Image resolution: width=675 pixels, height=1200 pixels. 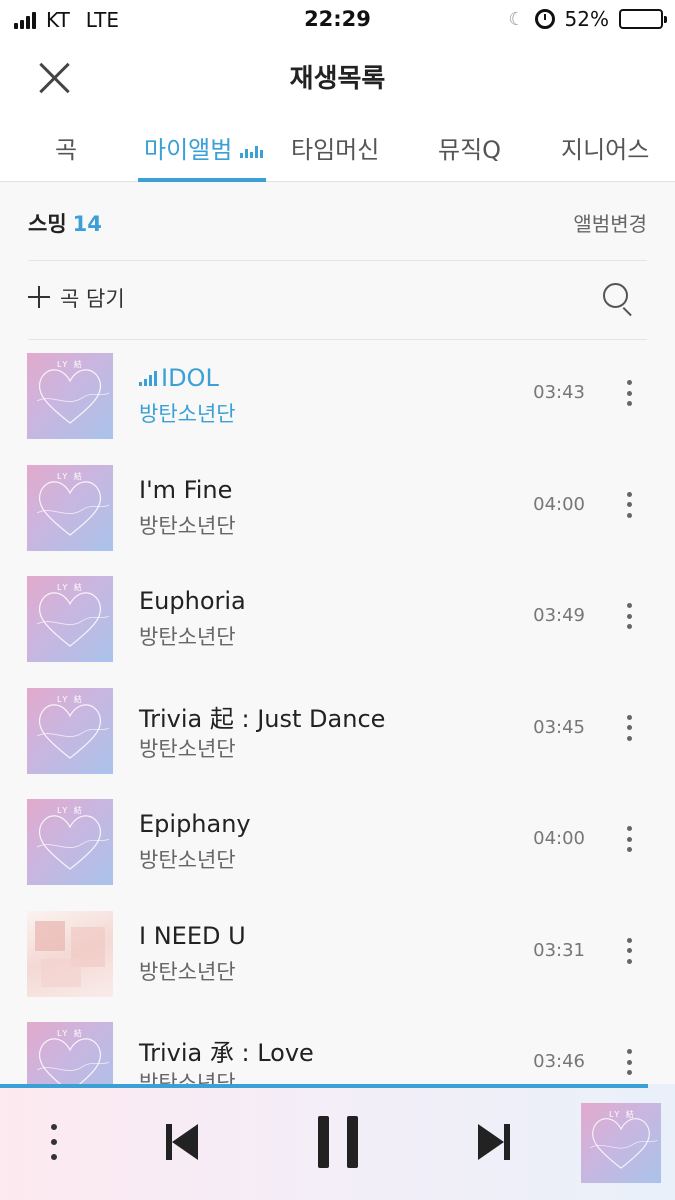 What do you see at coordinates (92, 298) in the screenshot?
I see `add-song-button: 곡 담기` at bounding box center [92, 298].